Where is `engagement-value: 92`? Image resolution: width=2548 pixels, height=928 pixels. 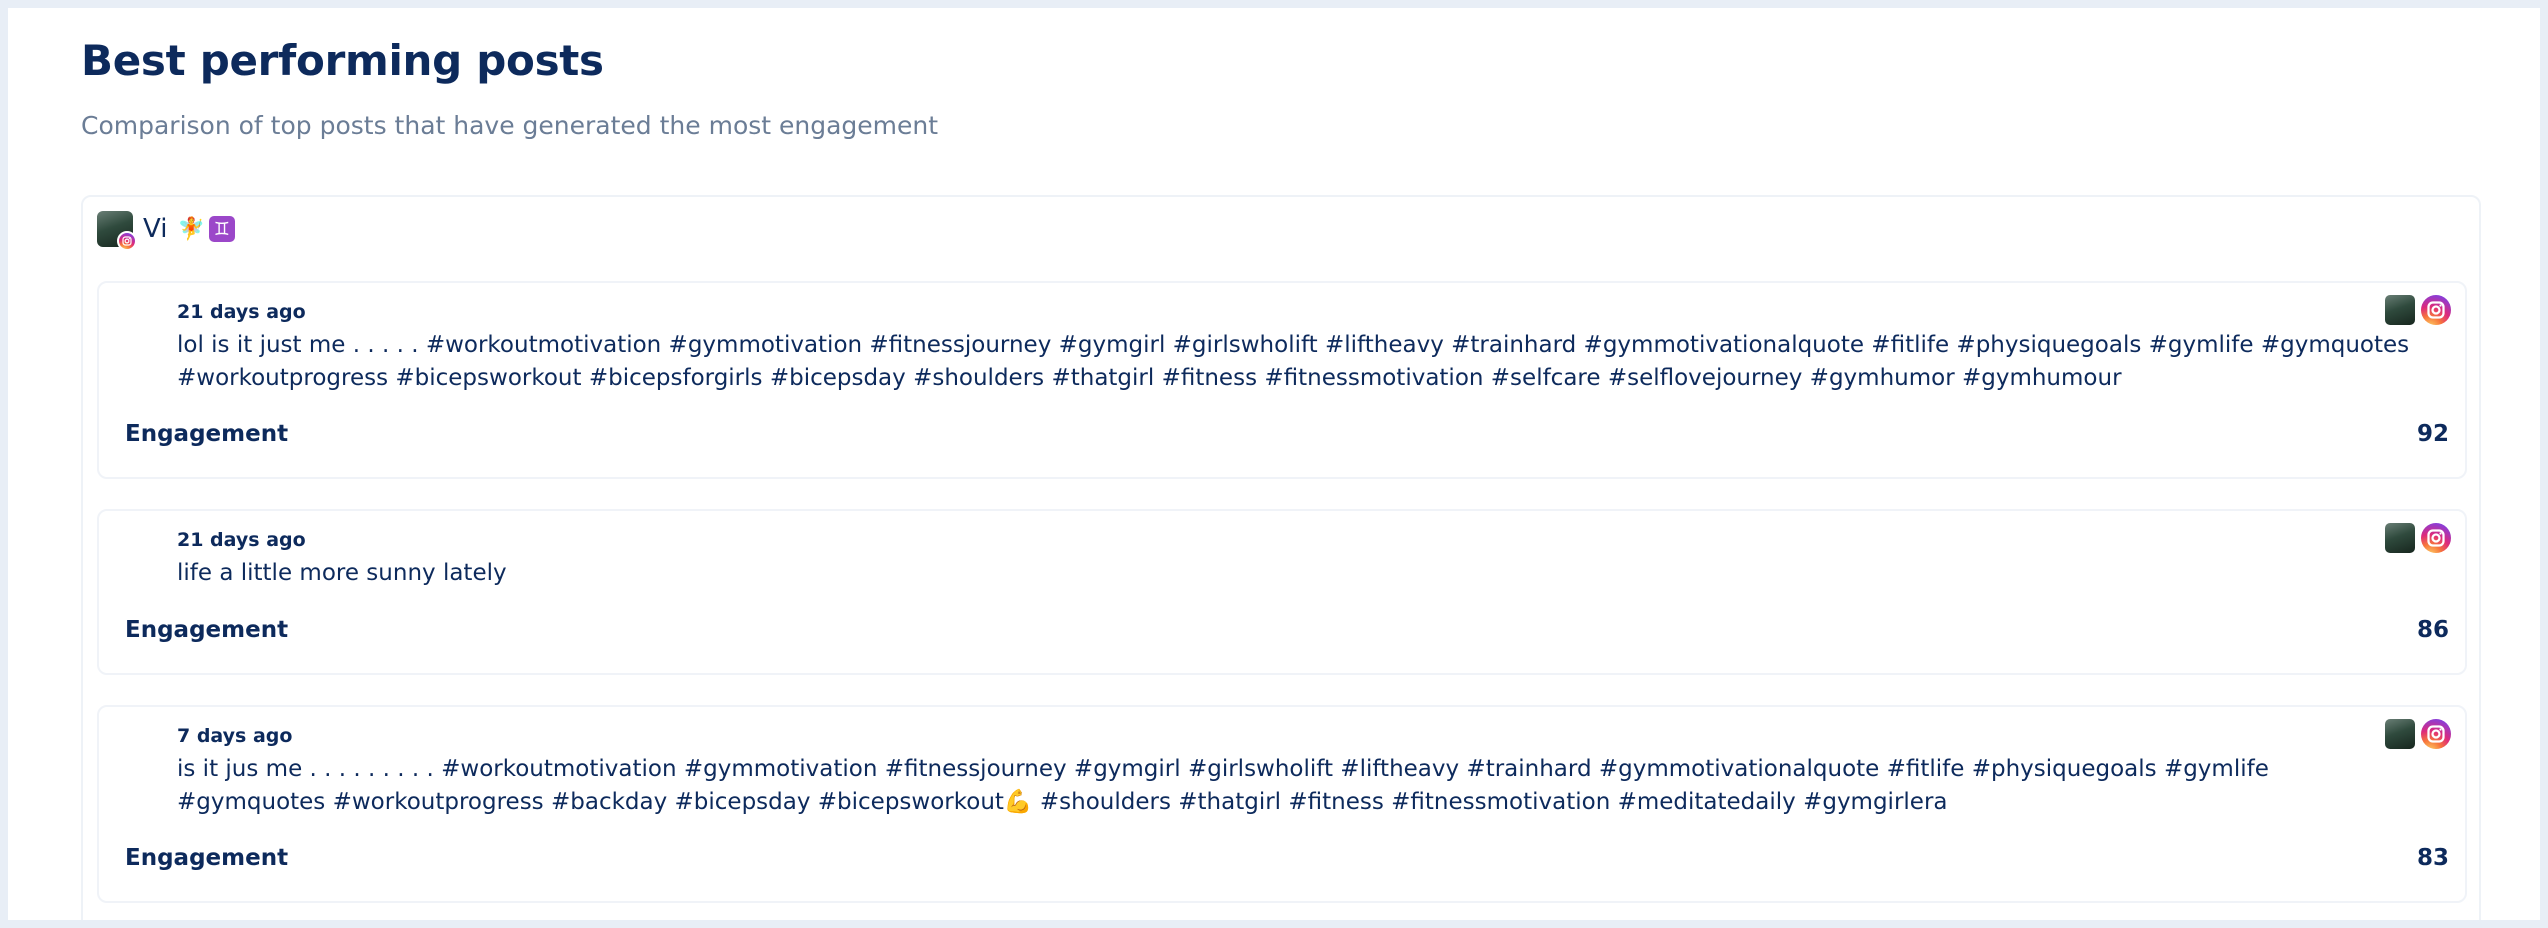
engagement-value: 92 is located at coordinates (2432, 434).